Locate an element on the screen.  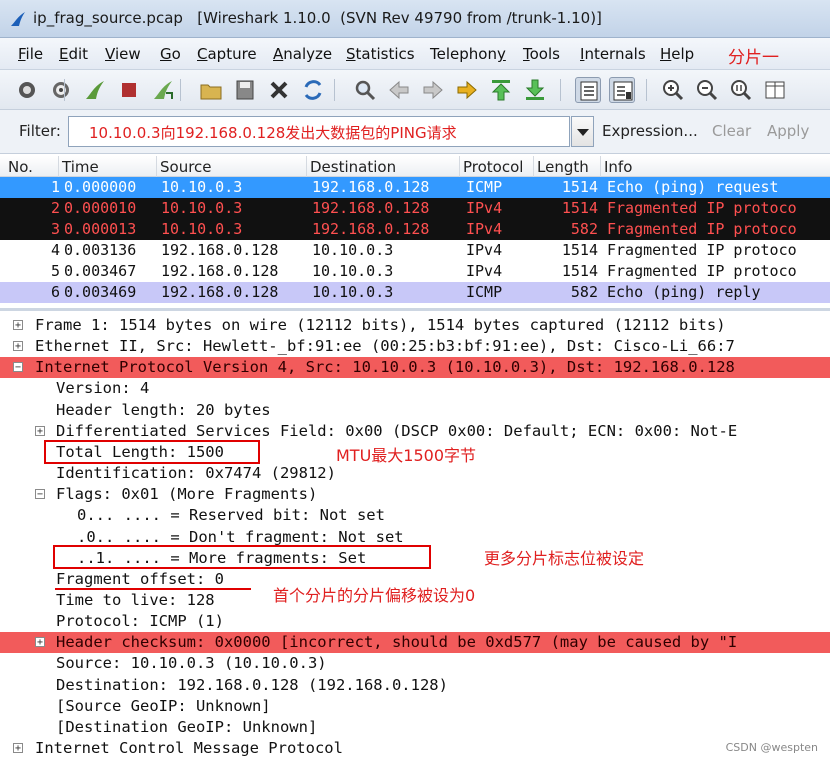
auto-scroll-button is located at coordinates (622, 90).